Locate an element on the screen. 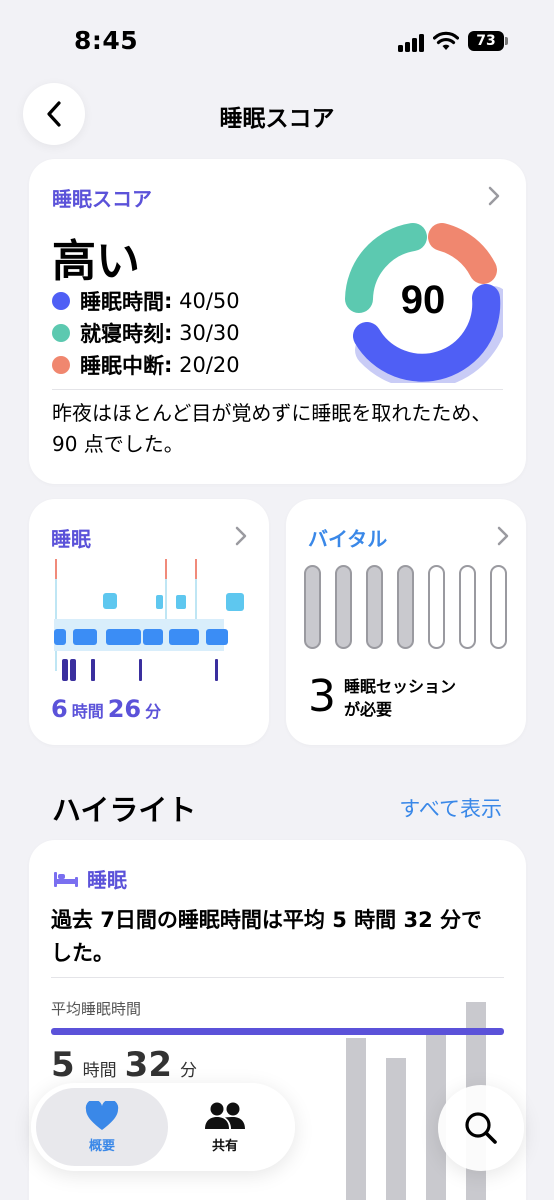  heart-icon is located at coordinates (102, 1115).